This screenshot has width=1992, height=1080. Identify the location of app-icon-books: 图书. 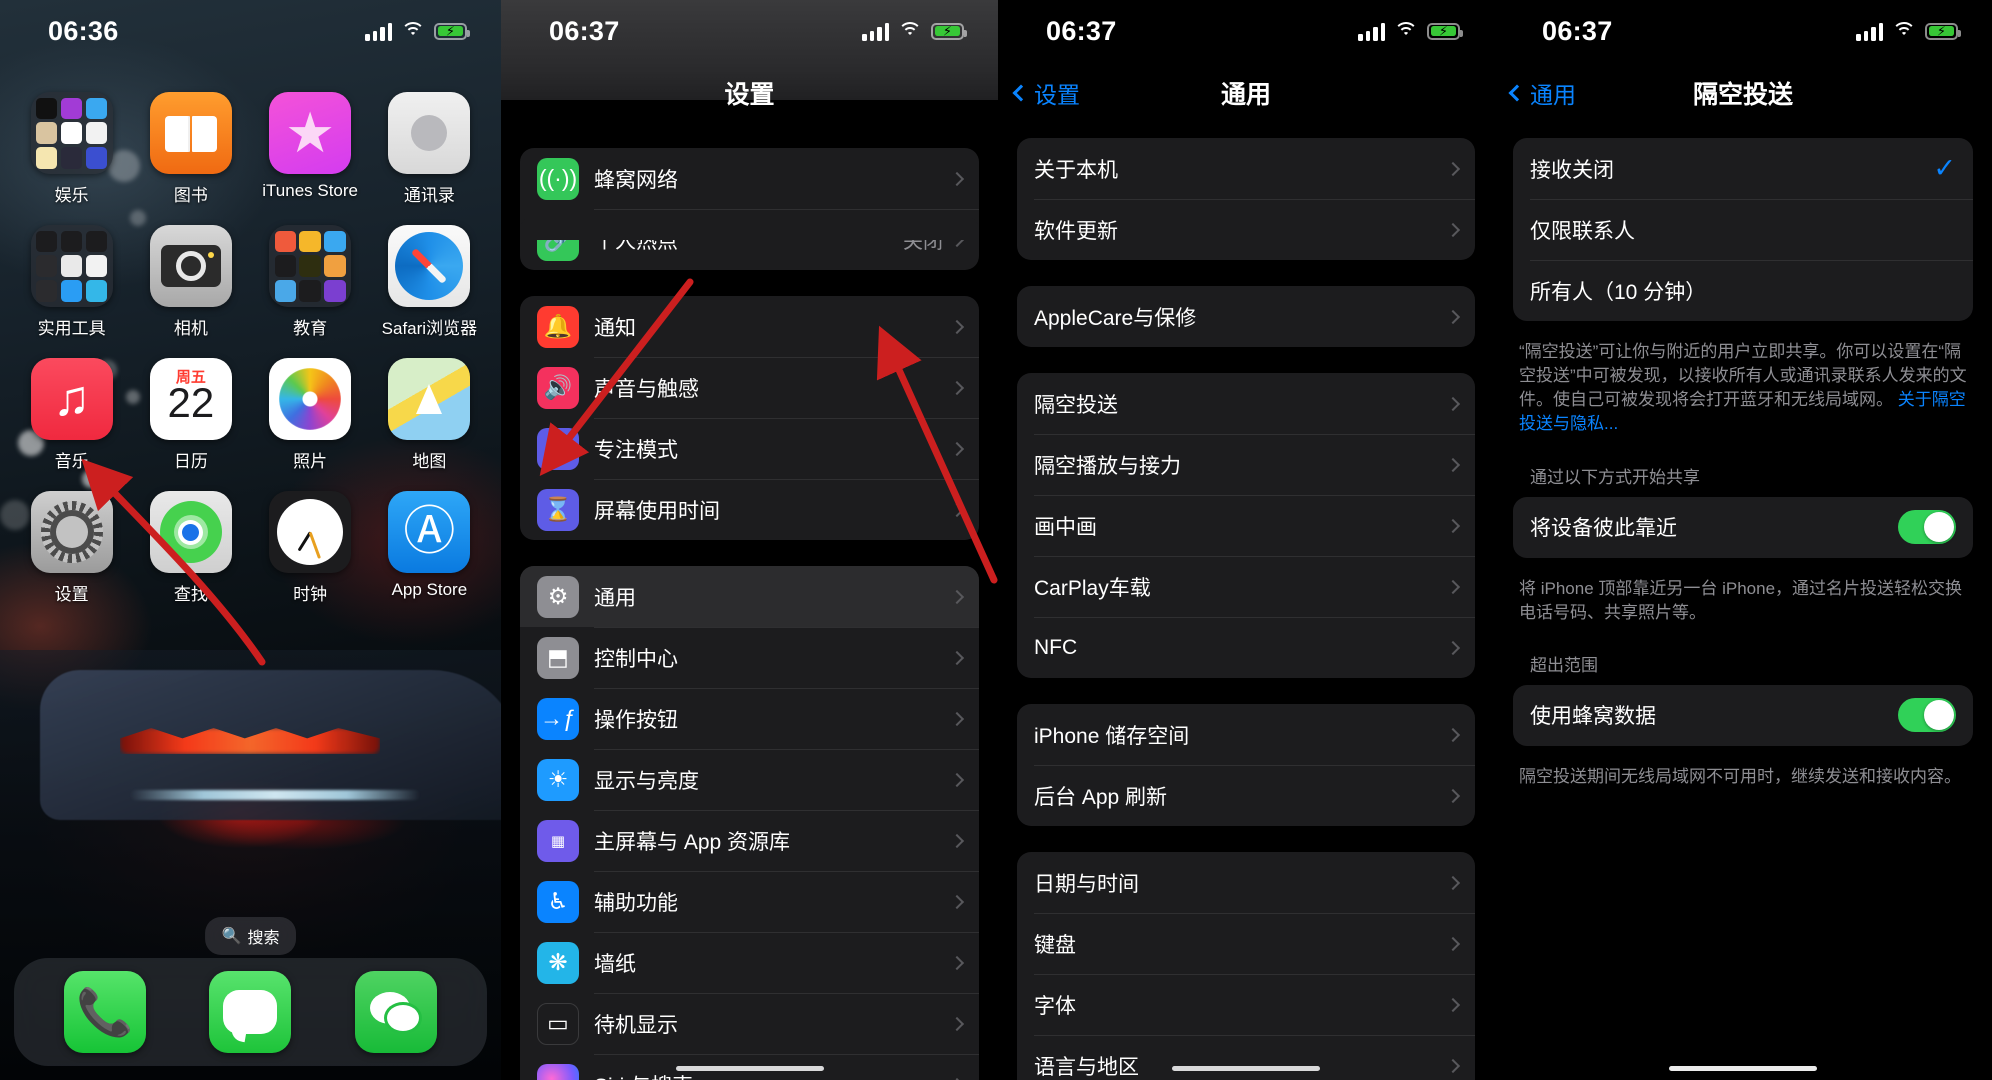
(190, 149).